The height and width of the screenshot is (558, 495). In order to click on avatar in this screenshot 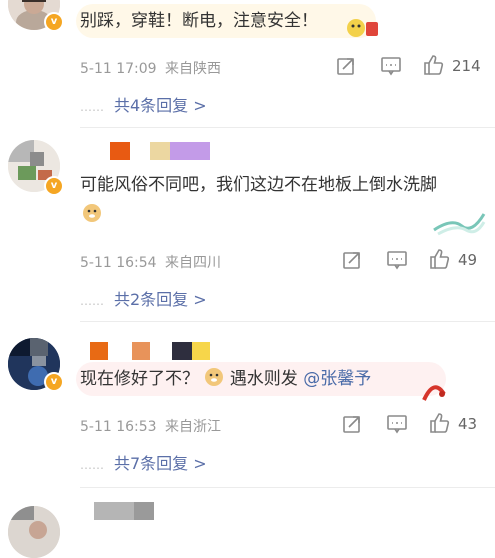, I will do `click(34, 532)`.